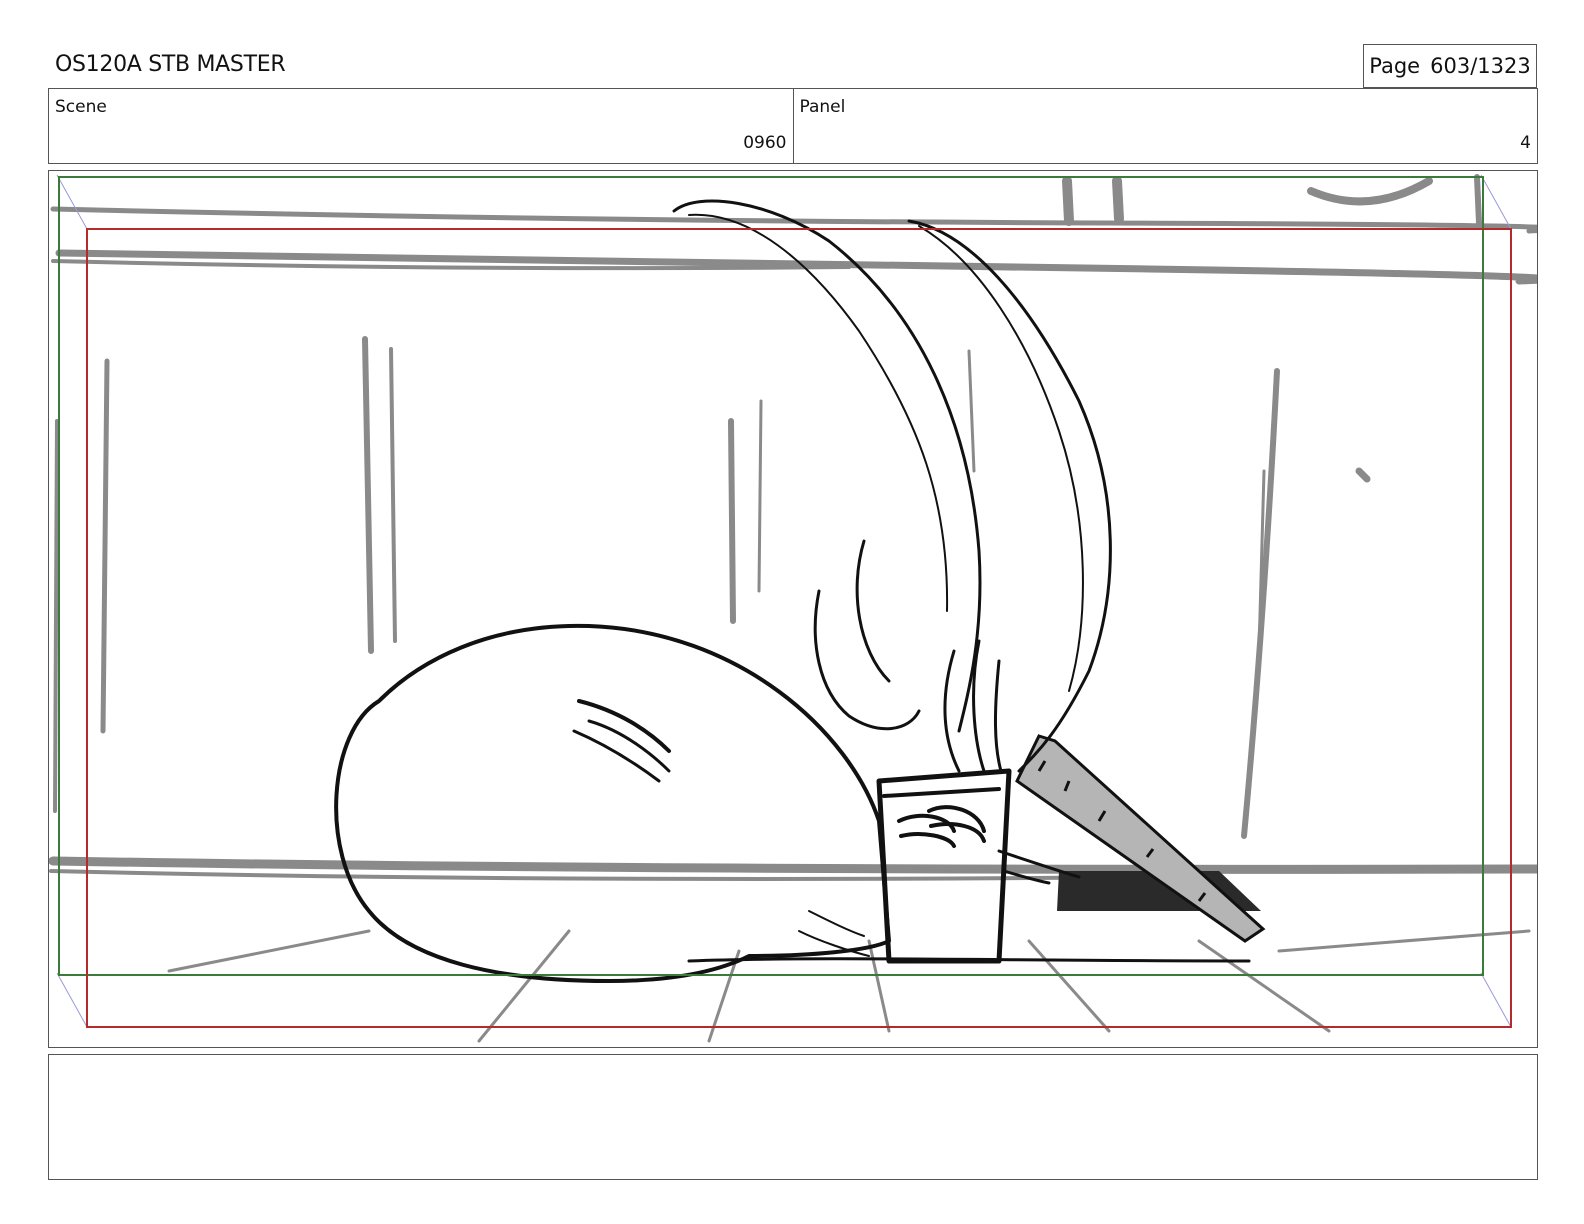 The image size is (1584, 1224). What do you see at coordinates (1480, 66) in the screenshot?
I see `page-number: 603/1323` at bounding box center [1480, 66].